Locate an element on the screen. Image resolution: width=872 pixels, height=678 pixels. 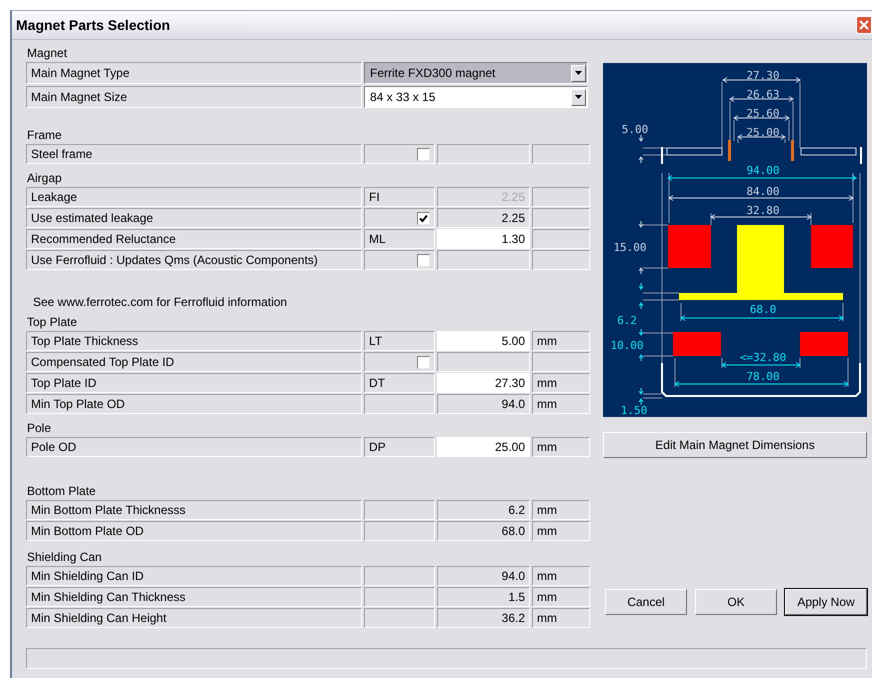
section-title: Bottom Plate is located at coordinates (61, 491).